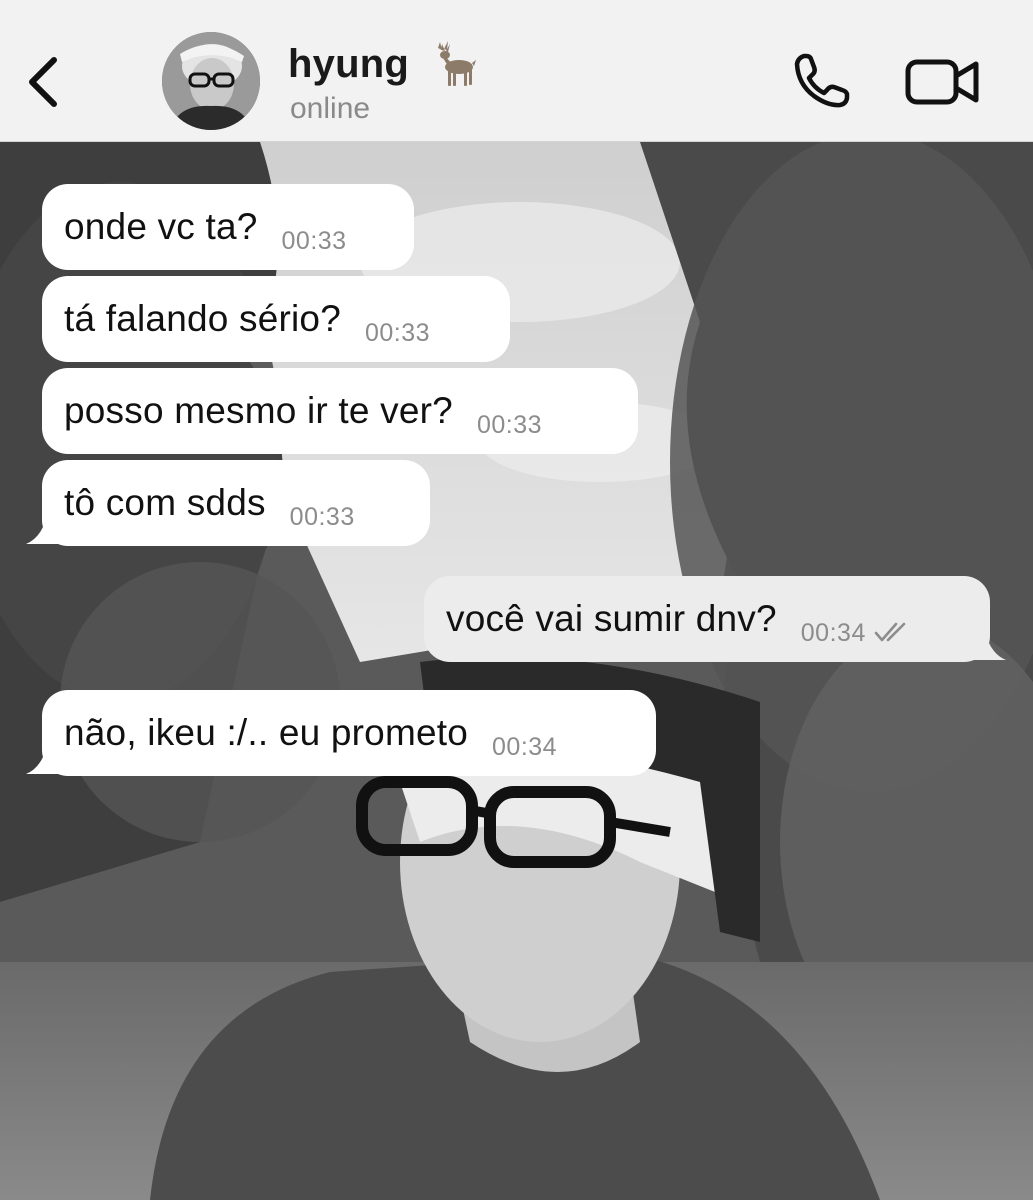 The height and width of the screenshot is (1200, 1033). I want to click on avatar-photo, so click(211, 81).